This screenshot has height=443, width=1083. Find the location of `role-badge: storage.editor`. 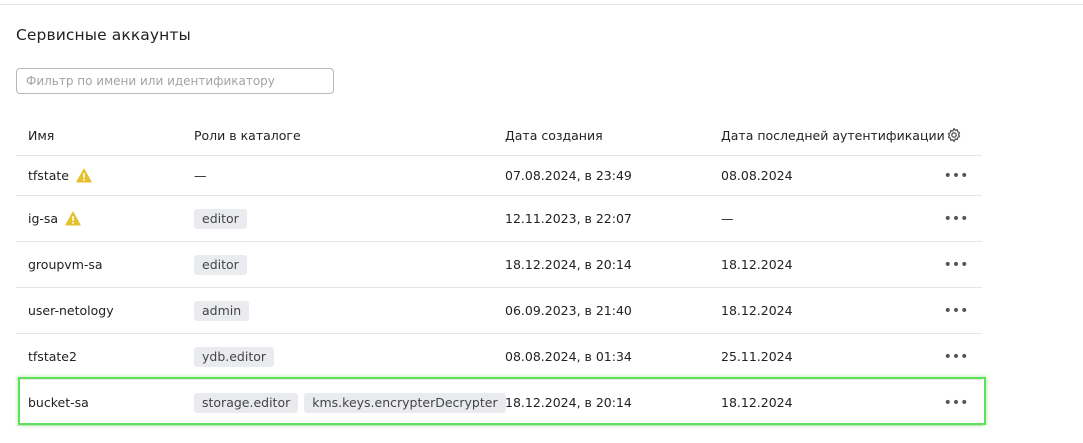

role-badge: storage.editor is located at coordinates (246, 402).